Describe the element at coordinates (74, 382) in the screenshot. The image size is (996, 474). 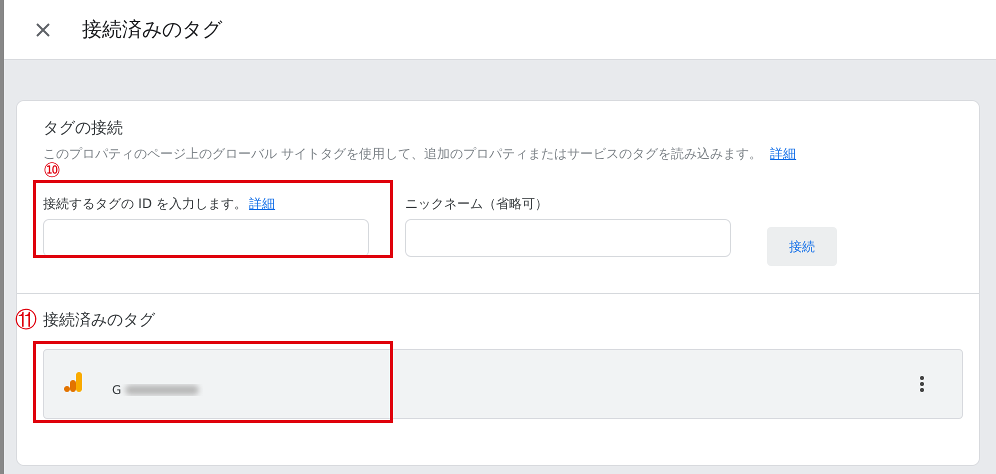
I see `bar-chart-icon` at that location.